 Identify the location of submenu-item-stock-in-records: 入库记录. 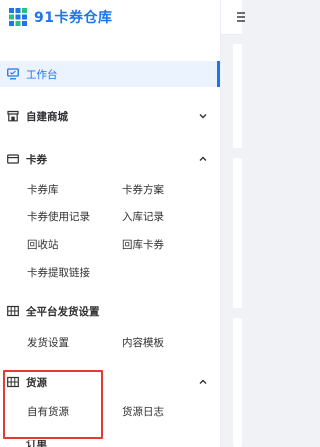
(143, 217).